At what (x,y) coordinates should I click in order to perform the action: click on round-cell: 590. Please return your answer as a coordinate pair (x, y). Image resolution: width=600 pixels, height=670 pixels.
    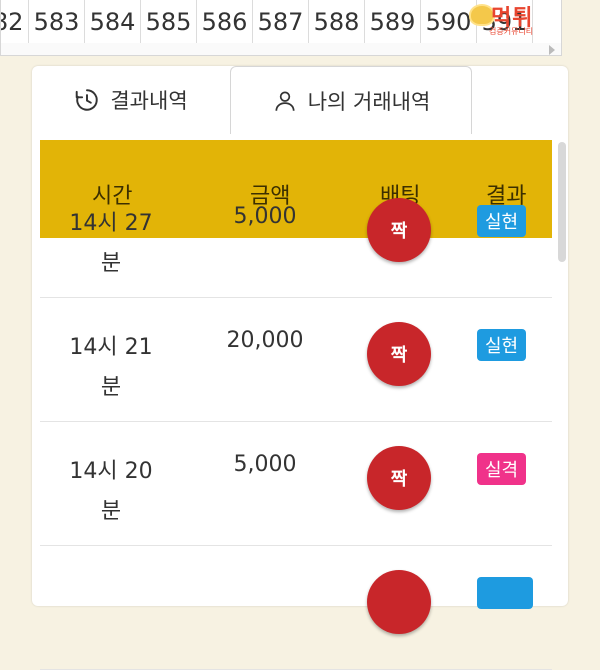
    Looking at the image, I should click on (449, 22).